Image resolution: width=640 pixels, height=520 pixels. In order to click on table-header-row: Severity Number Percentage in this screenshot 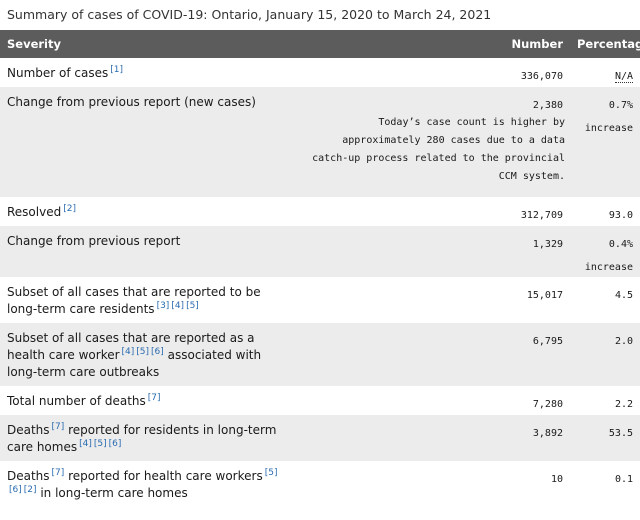, I will do `click(320, 44)`.